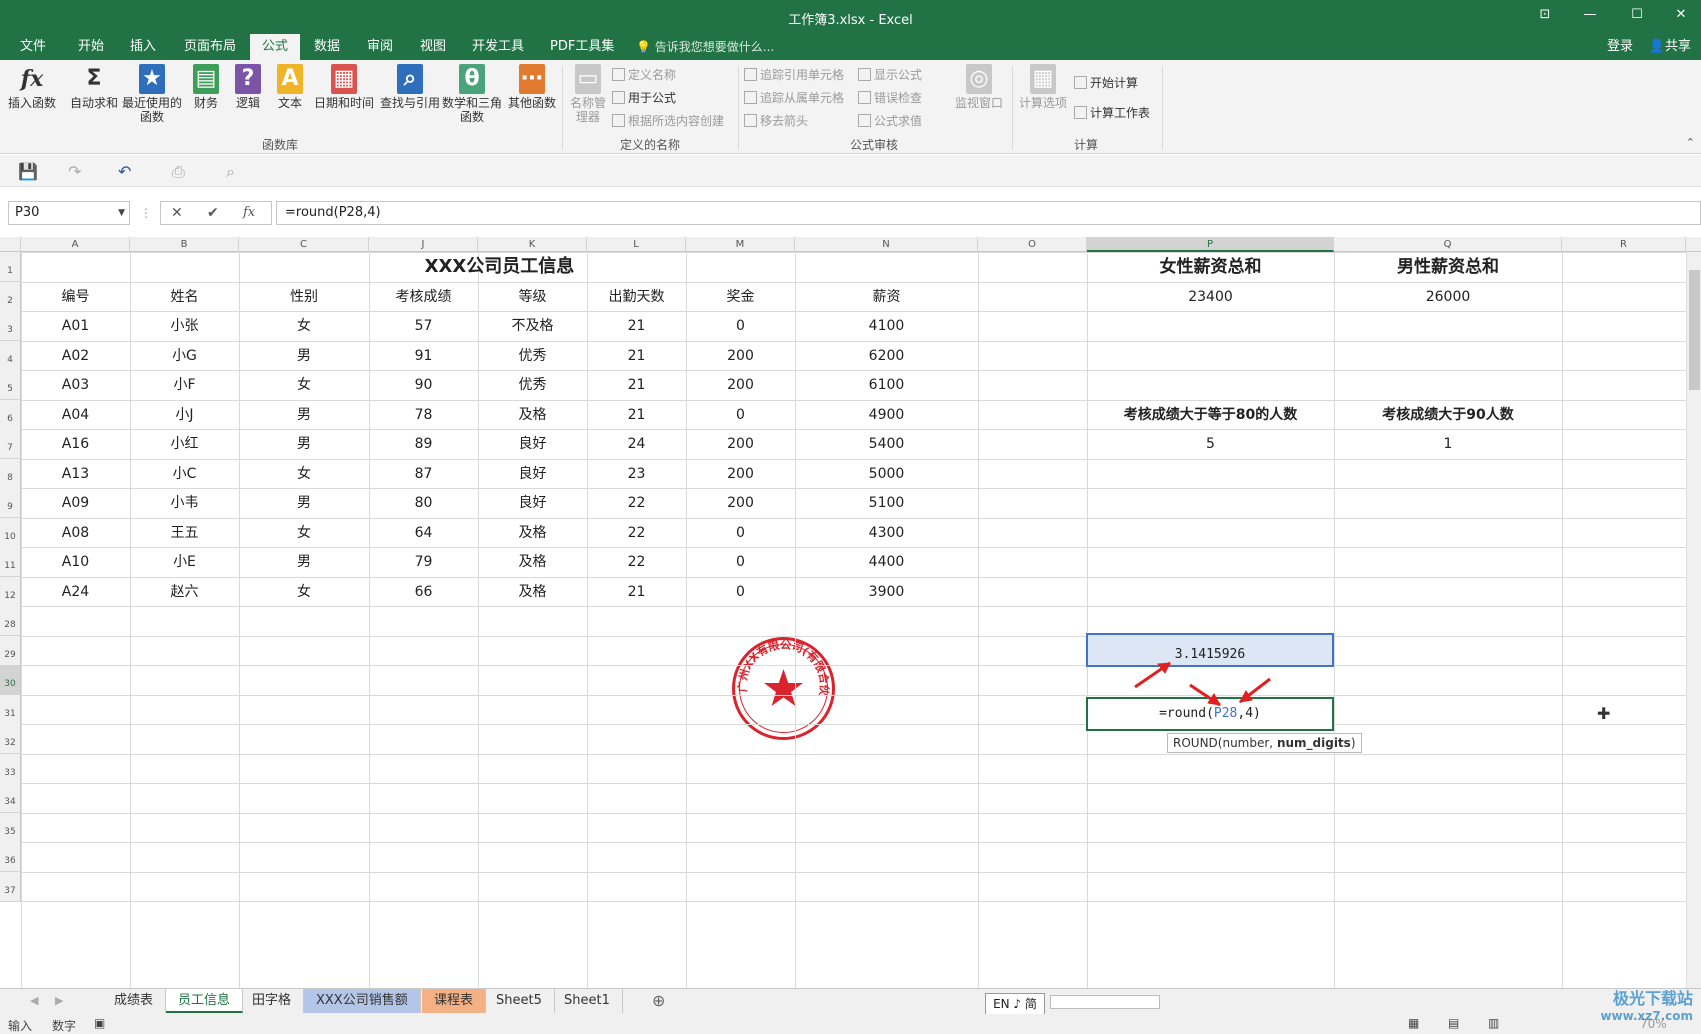 Image resolution: width=1701 pixels, height=1034 pixels. What do you see at coordinates (988, 213) in the screenshot?
I see `formula-input: =round(P28,4)` at bounding box center [988, 213].